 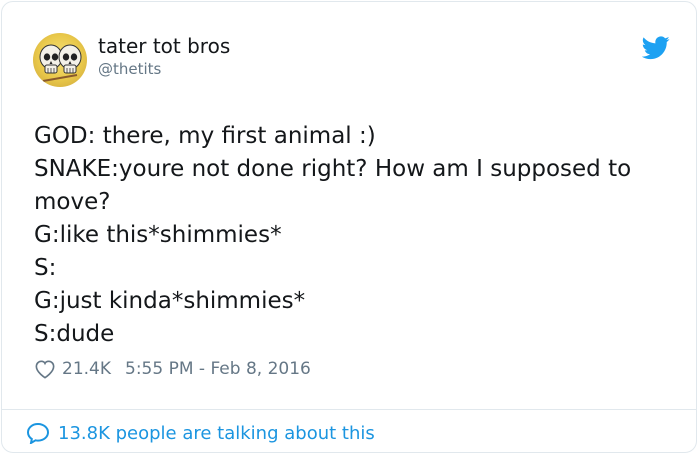 I want to click on conversation-link: 13.8K people are talking about this, so click(x=200, y=433).